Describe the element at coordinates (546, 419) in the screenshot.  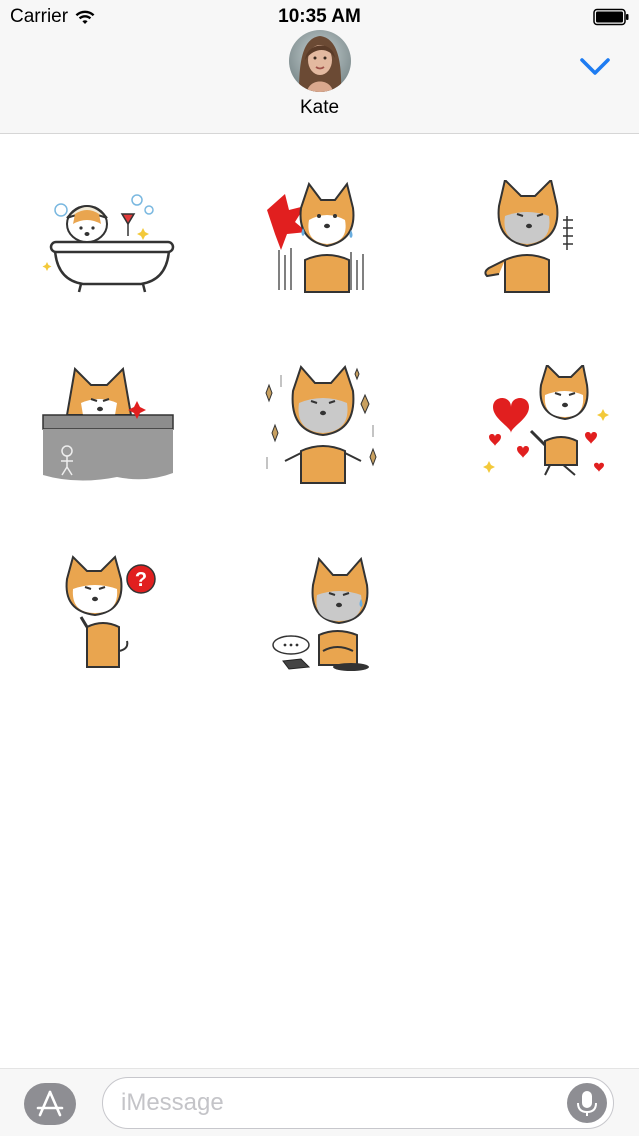
I see `shiba-hearts-icon` at that location.